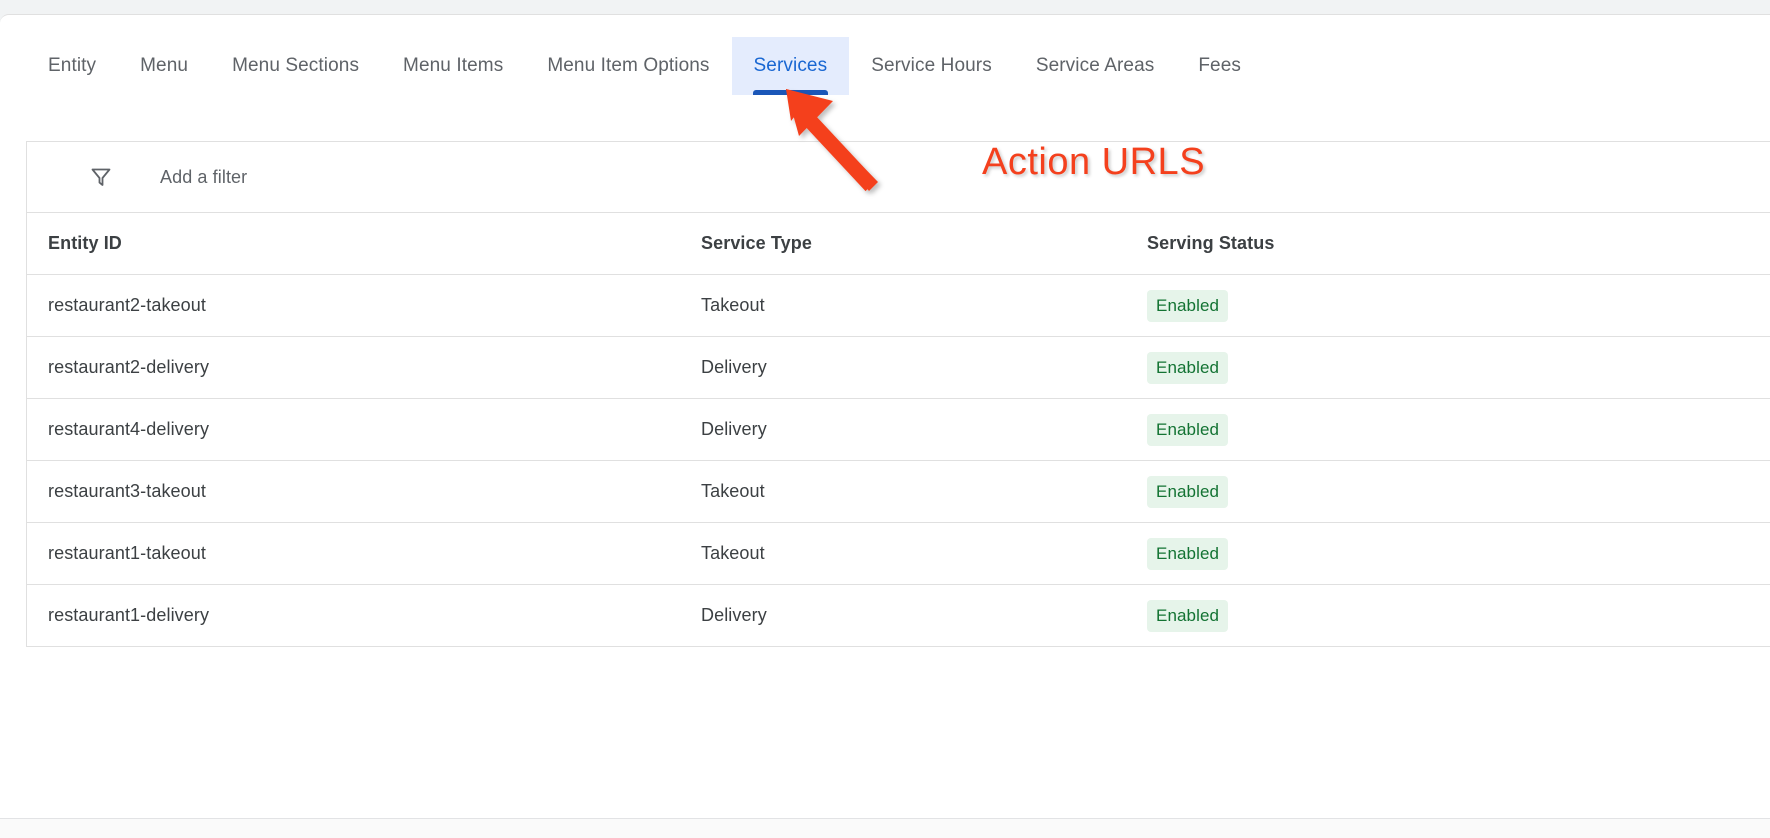  I want to click on table-header-row: Entity ID Service Type Serving Status, so click(898, 244).